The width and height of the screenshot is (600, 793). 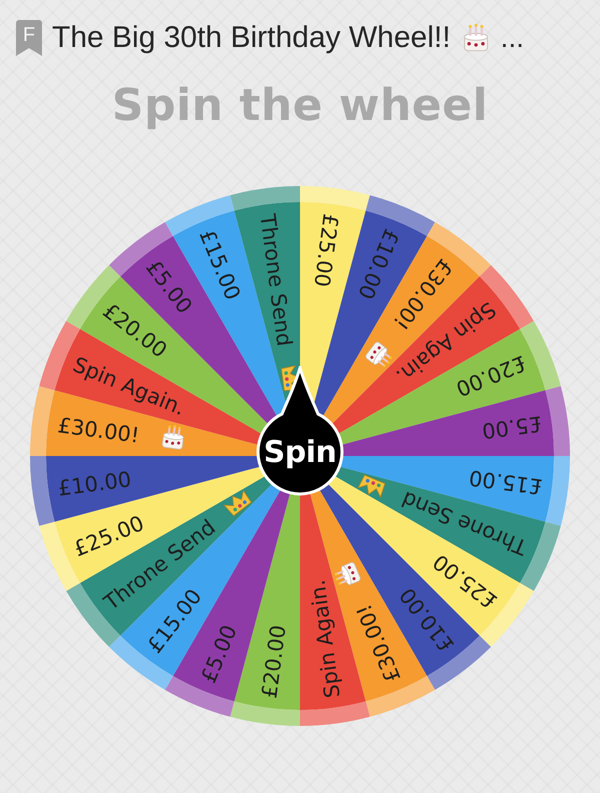 What do you see at coordinates (300, 106) in the screenshot?
I see `wheel-heading: Spin the wheel` at bounding box center [300, 106].